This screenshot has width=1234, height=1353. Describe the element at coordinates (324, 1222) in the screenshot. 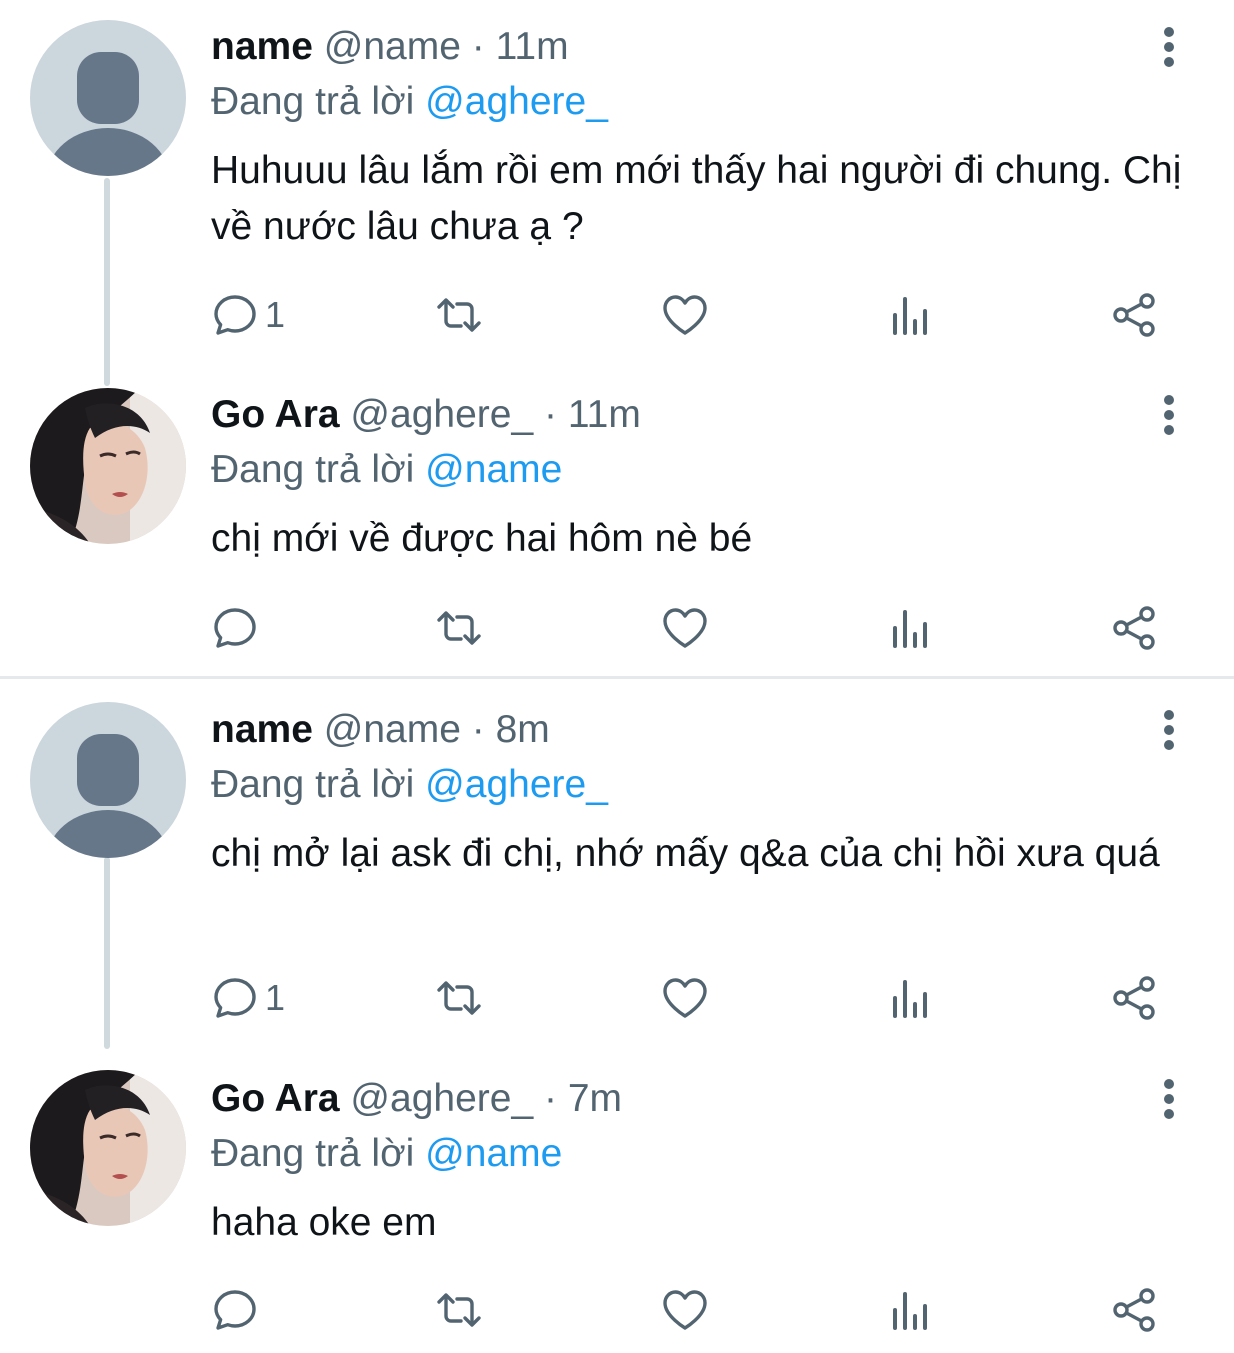

I see `tweet-text: haha oke em` at that location.